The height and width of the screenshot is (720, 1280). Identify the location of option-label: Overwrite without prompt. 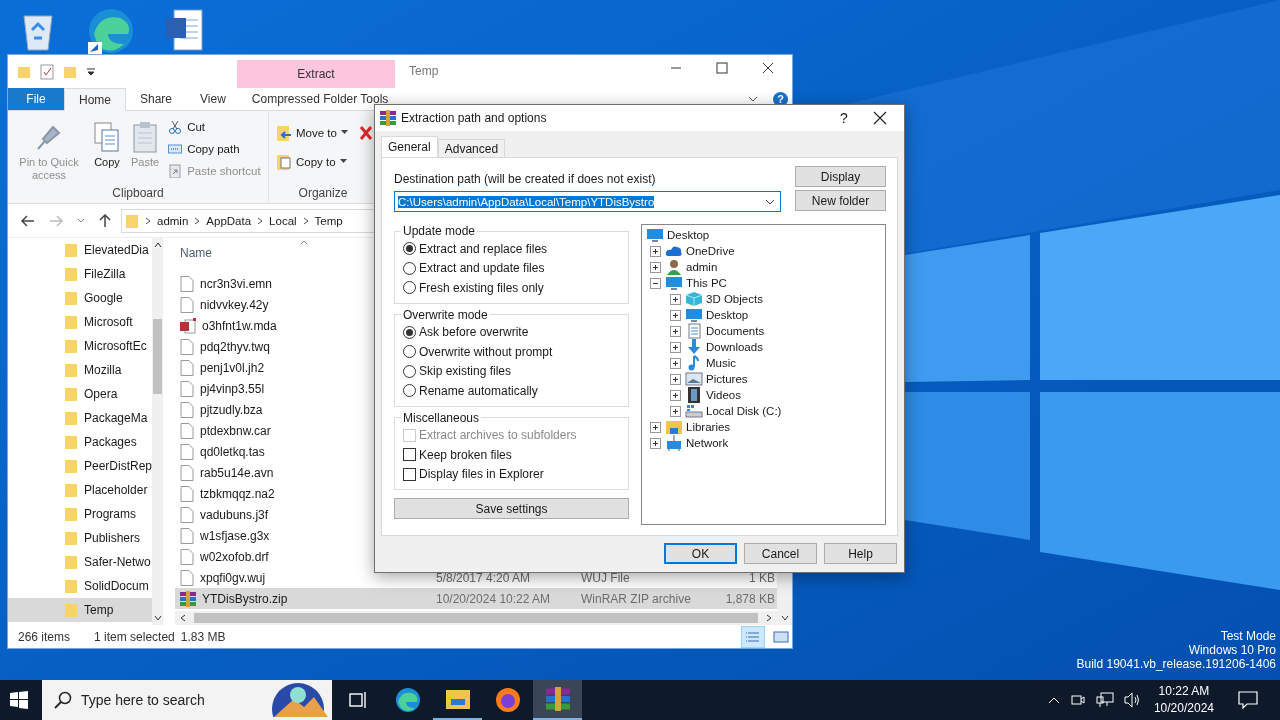
(486, 351).